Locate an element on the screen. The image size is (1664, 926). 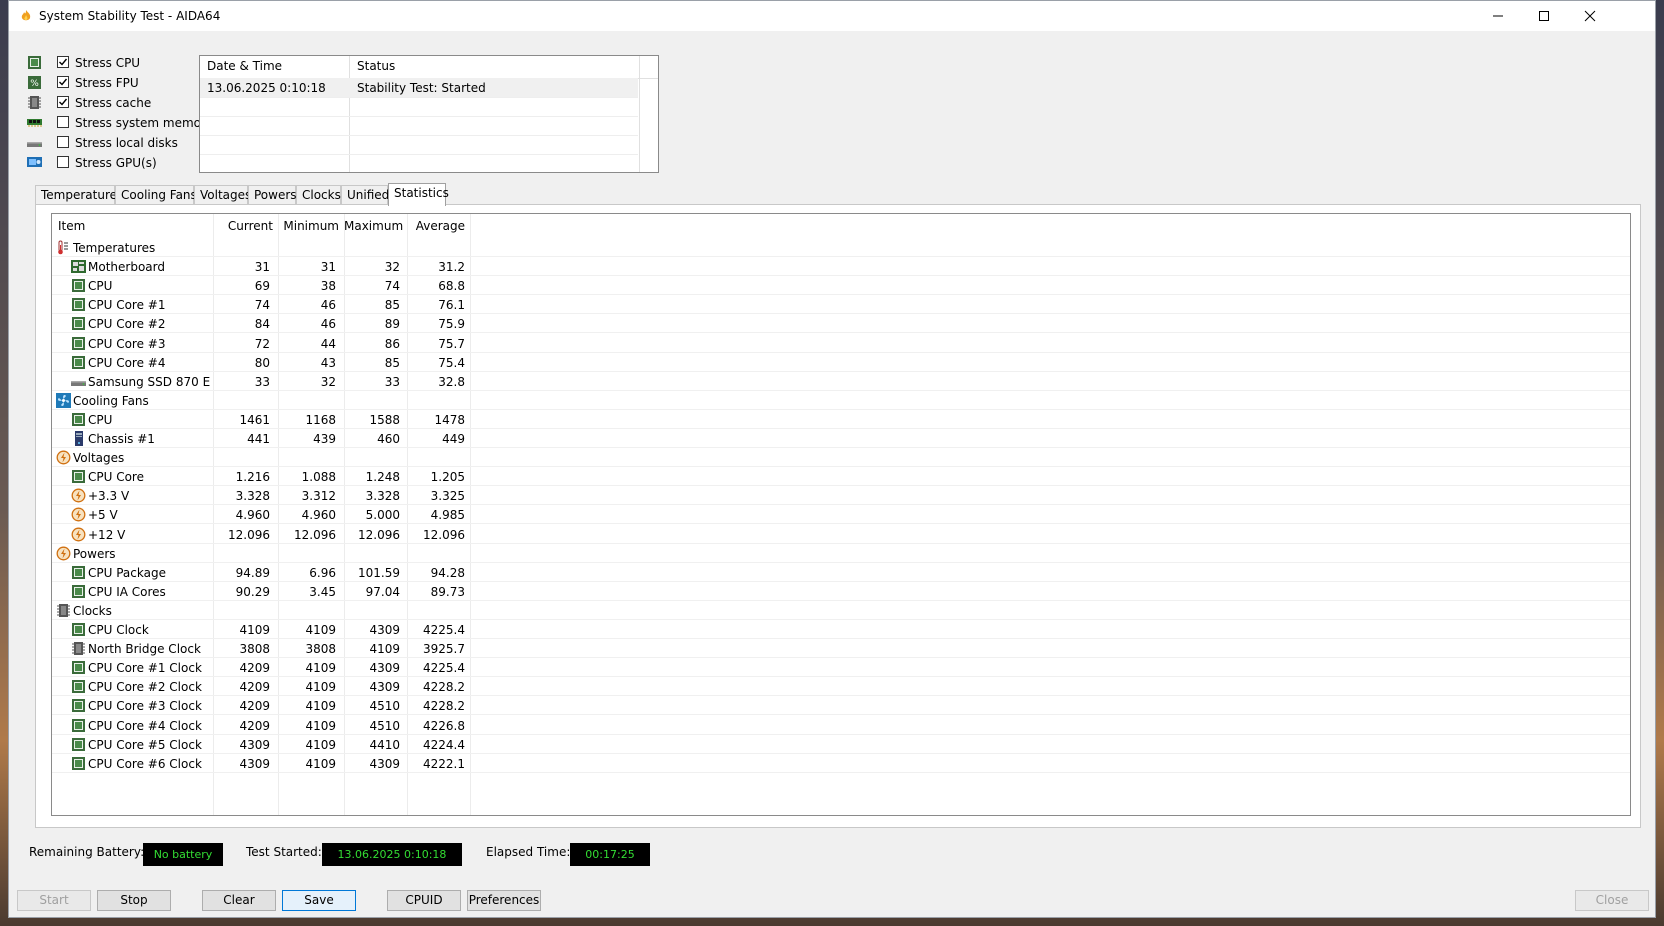
table-row: Samsung SSD 870 EV... 33 32 33 32.8 is located at coordinates (841, 381).